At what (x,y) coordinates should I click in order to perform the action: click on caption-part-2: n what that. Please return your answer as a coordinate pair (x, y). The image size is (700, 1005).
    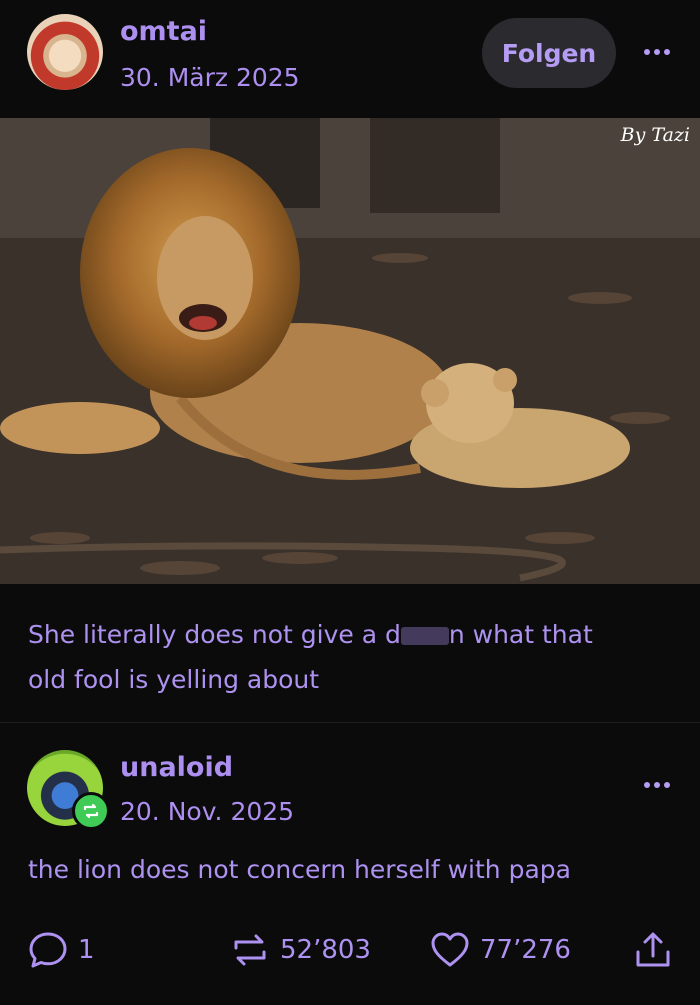
    Looking at the image, I should click on (520, 634).